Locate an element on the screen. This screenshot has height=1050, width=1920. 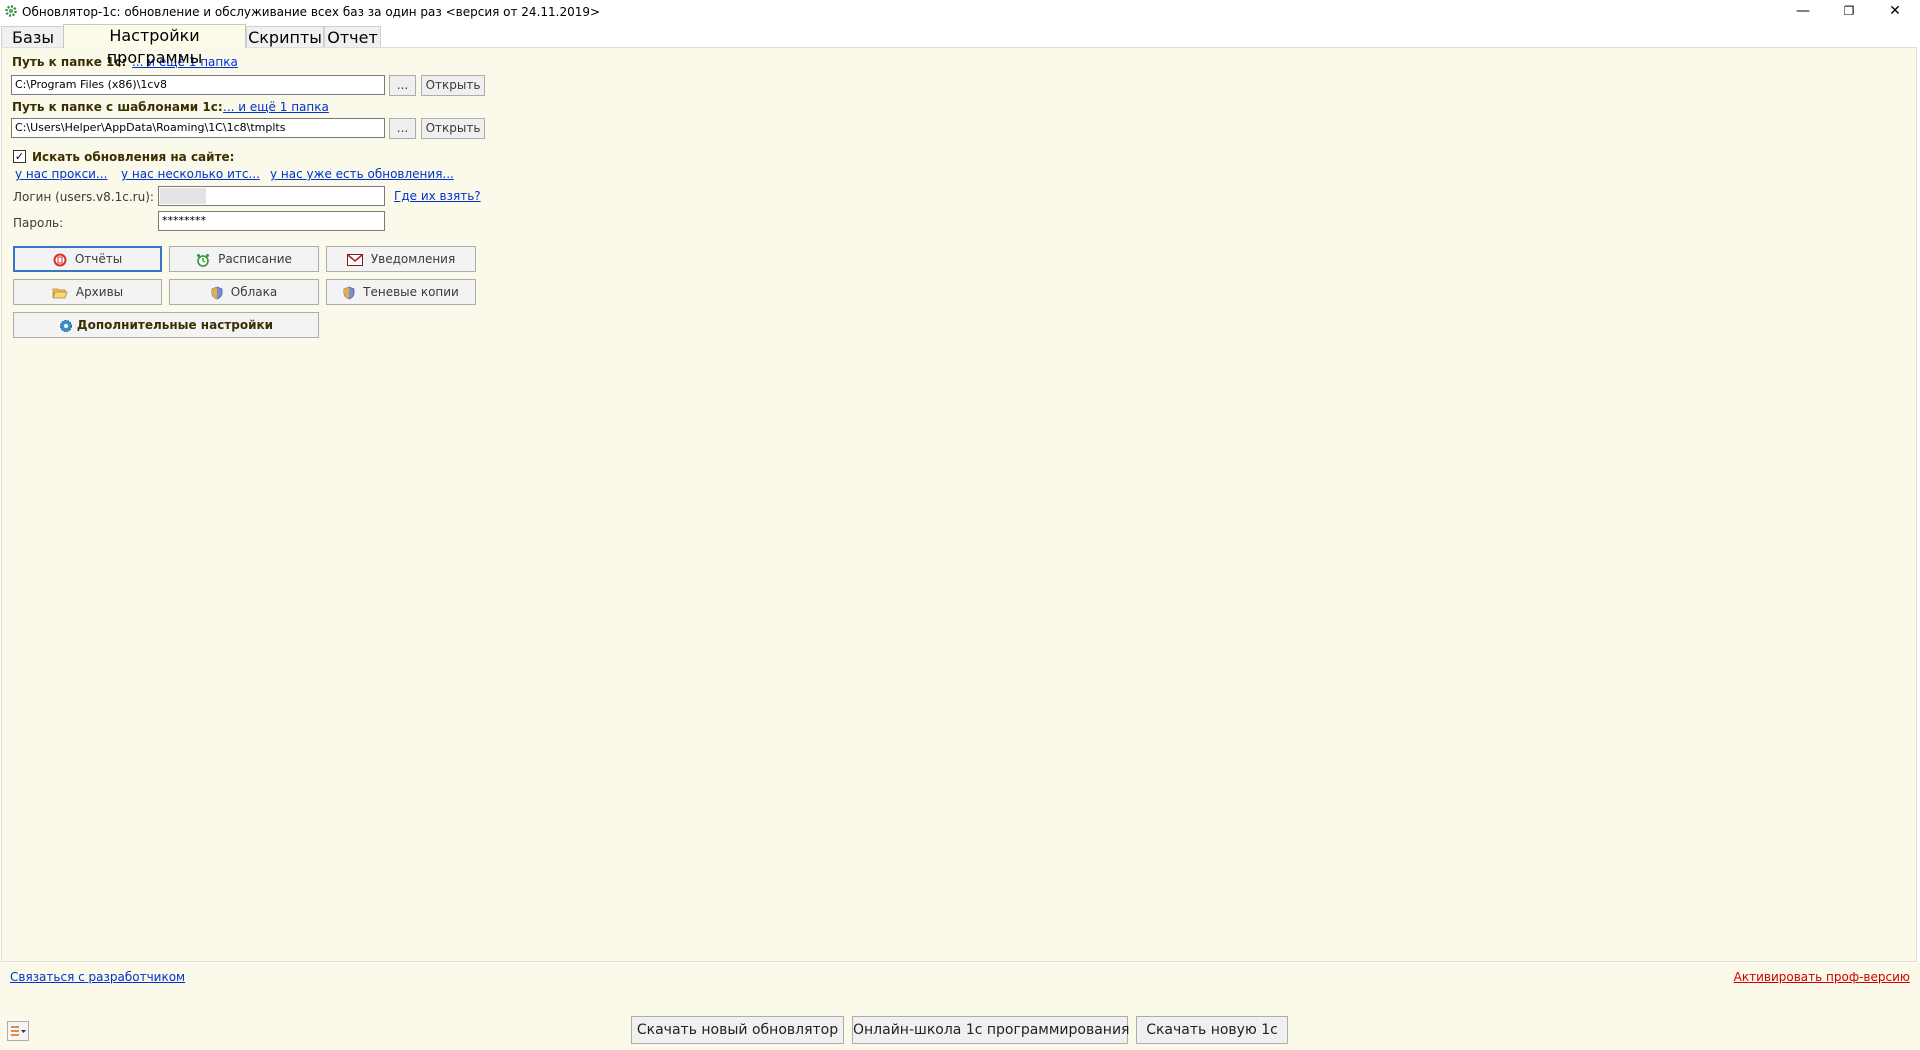
login-input is located at coordinates (271, 196).